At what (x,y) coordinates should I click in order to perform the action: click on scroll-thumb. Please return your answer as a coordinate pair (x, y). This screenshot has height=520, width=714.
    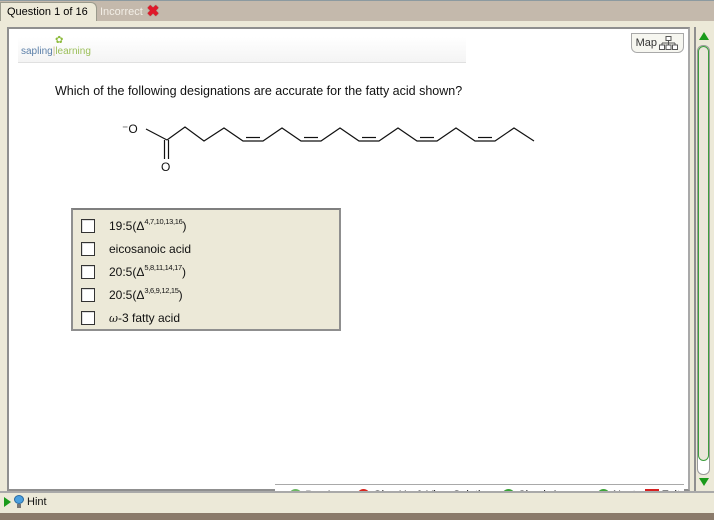
    Looking at the image, I should click on (703, 253).